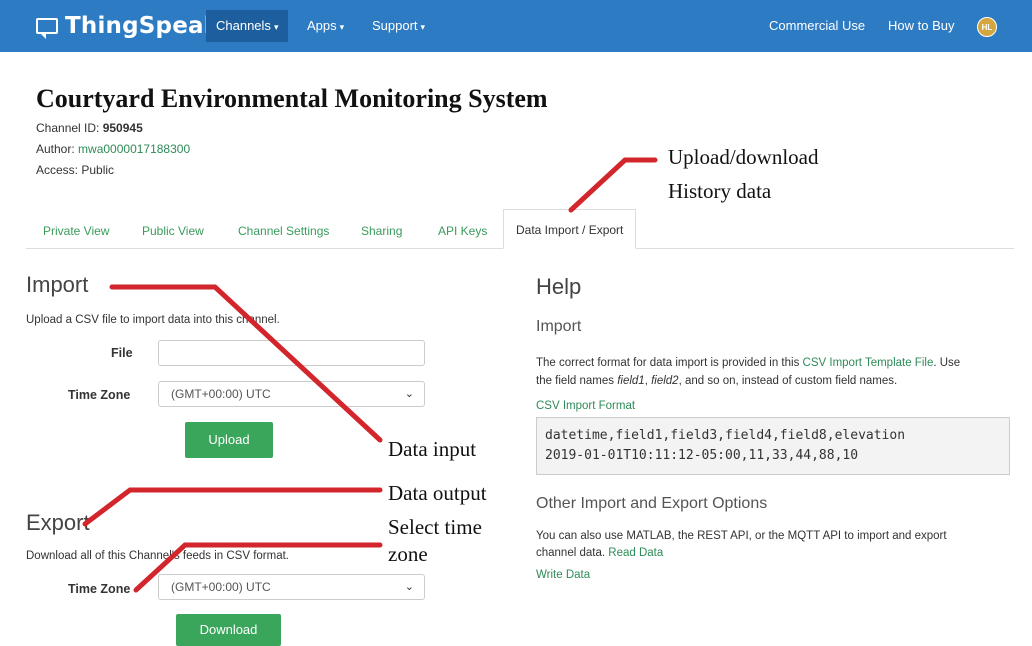 The height and width of the screenshot is (646, 1032). Describe the element at coordinates (432, 449) in the screenshot. I see `annotation-data-input: Data input` at that location.